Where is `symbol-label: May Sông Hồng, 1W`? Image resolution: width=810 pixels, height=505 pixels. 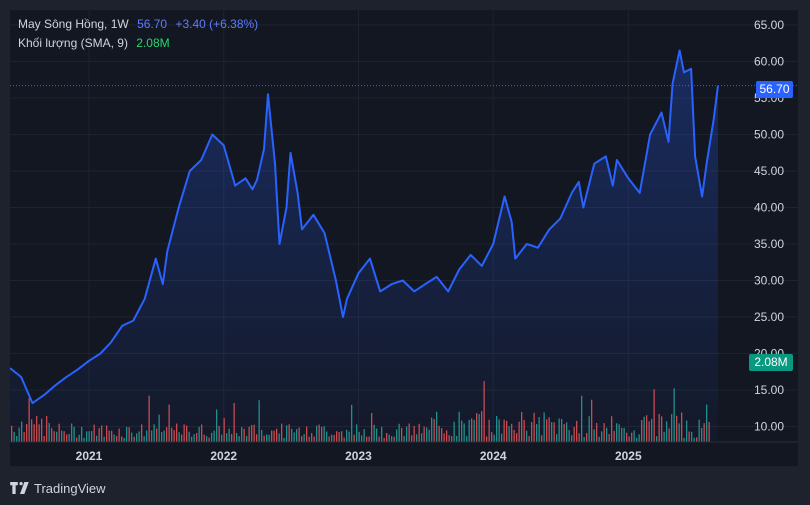
symbol-label: May Sông Hồng, 1W is located at coordinates (73, 24).